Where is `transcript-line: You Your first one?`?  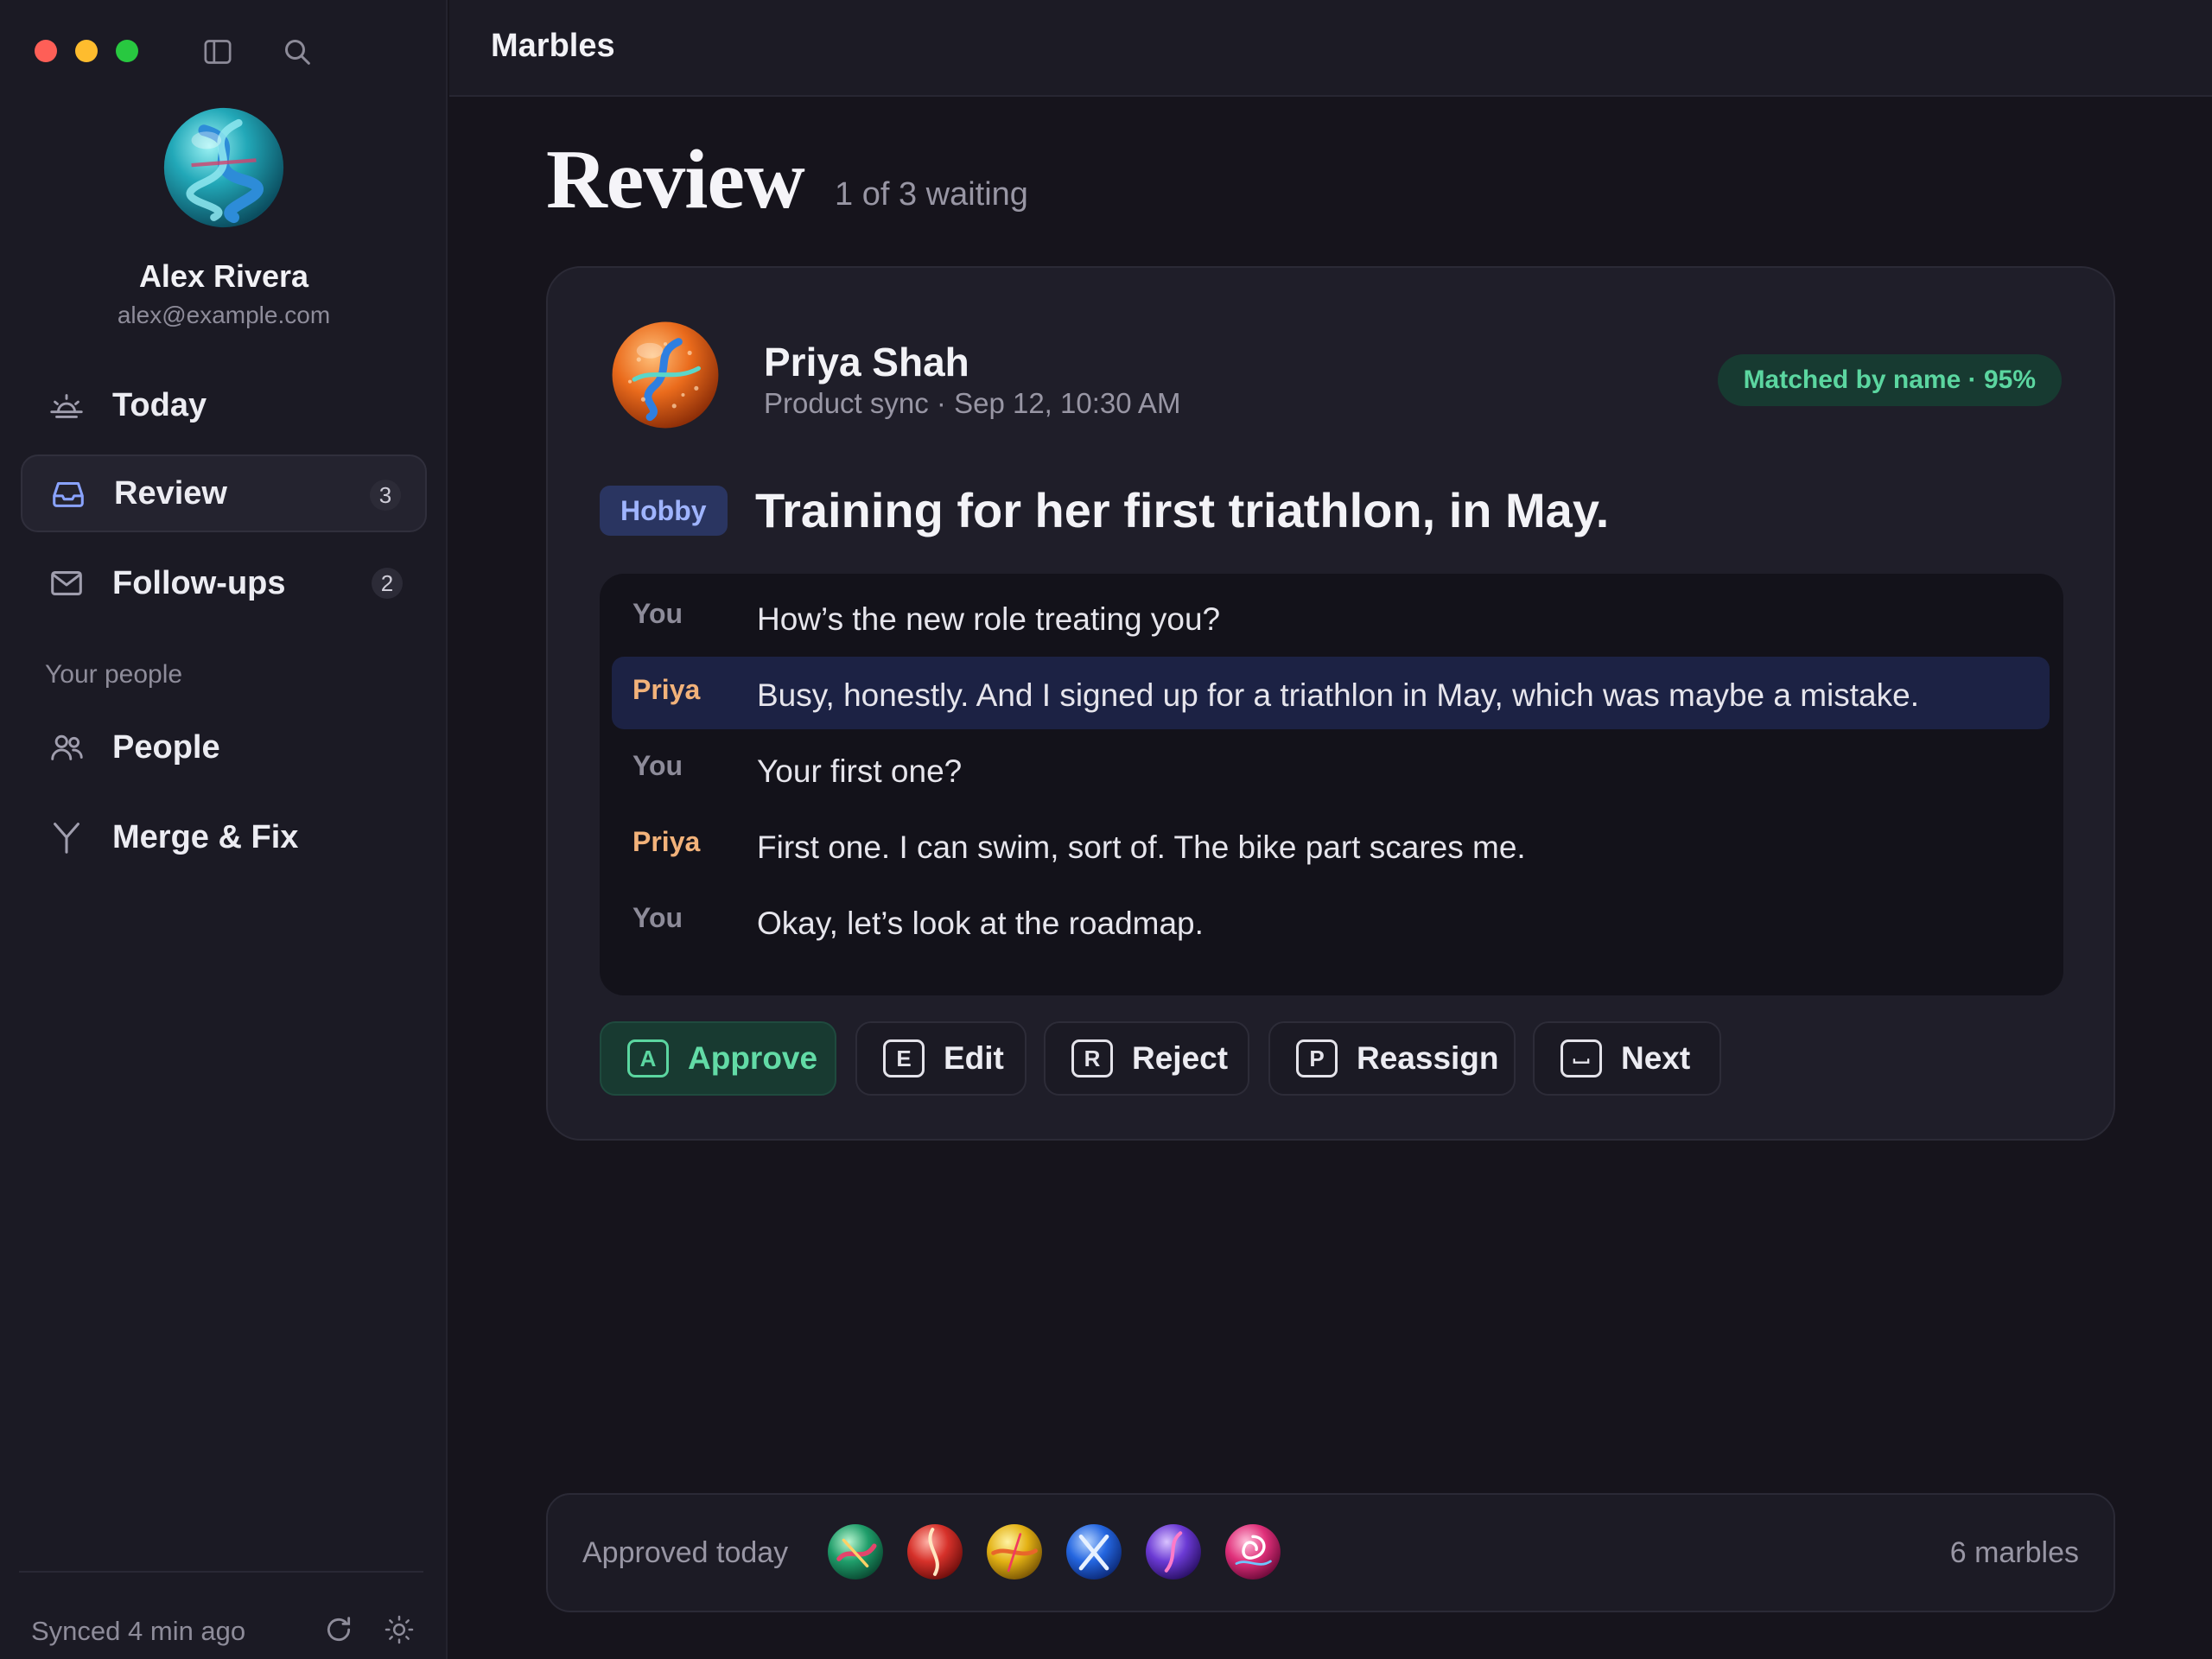
transcript-line: You Your first one? is located at coordinates (1331, 769).